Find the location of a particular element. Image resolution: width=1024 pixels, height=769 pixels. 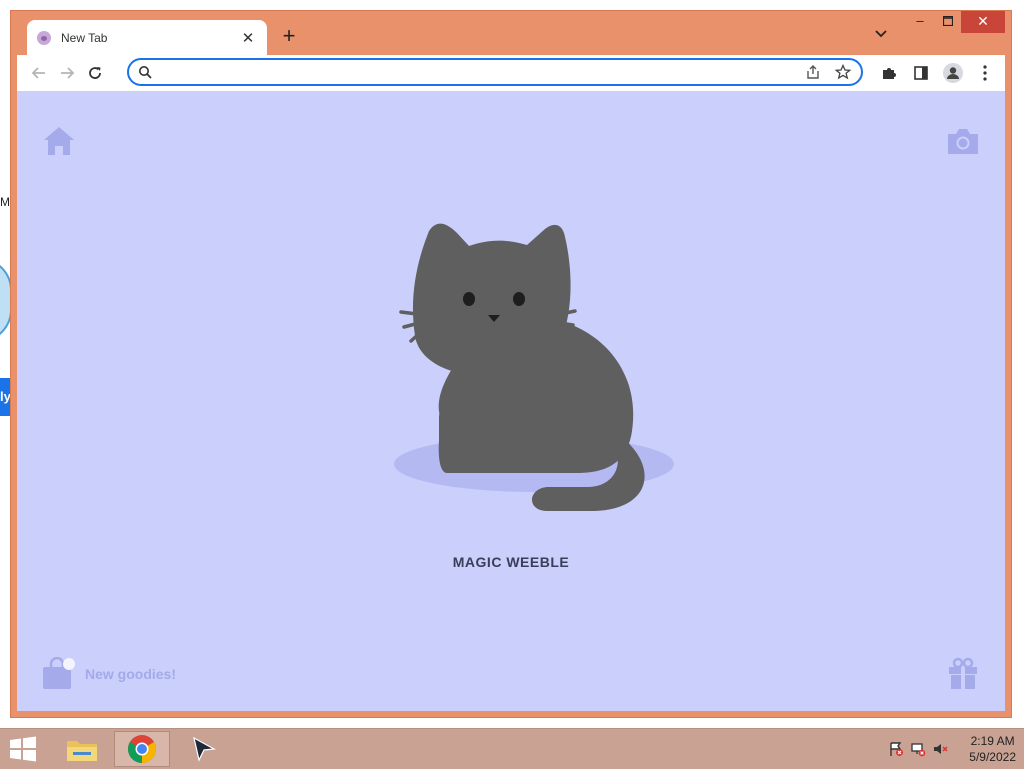

bookmark-star-icon is located at coordinates (843, 72).